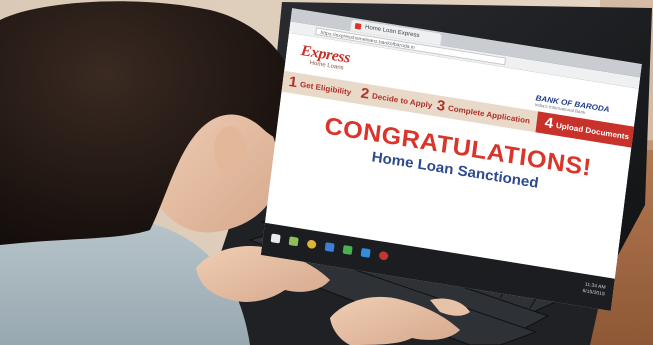  Describe the element at coordinates (329, 247) in the screenshot. I see `file-explorer-icon` at that location.